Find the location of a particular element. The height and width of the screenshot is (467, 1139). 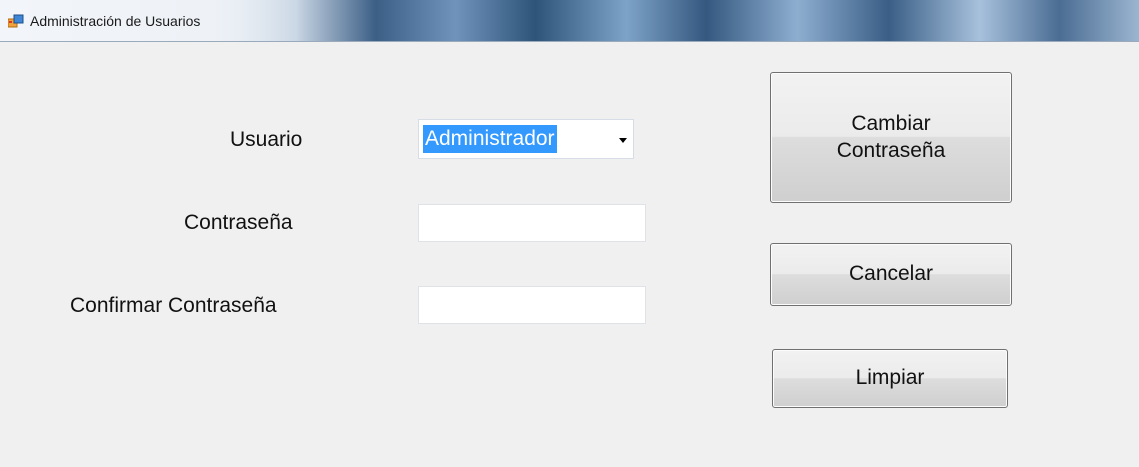

contrasena-label: Contraseña is located at coordinates (238, 222).